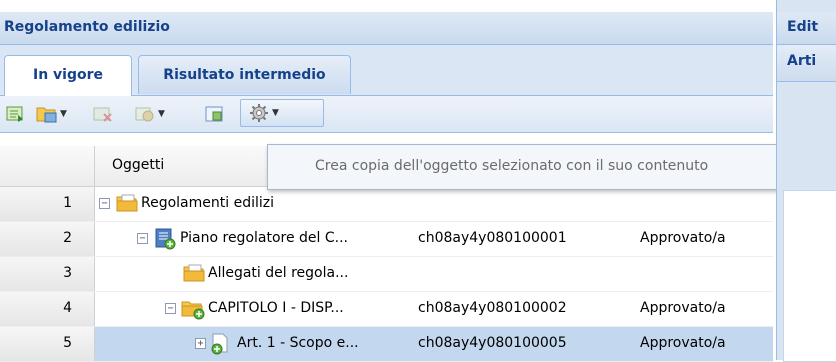 This screenshot has height=362, width=836. Describe the element at coordinates (138, 165) in the screenshot. I see `column-header-oggetti: Oggetti` at that location.